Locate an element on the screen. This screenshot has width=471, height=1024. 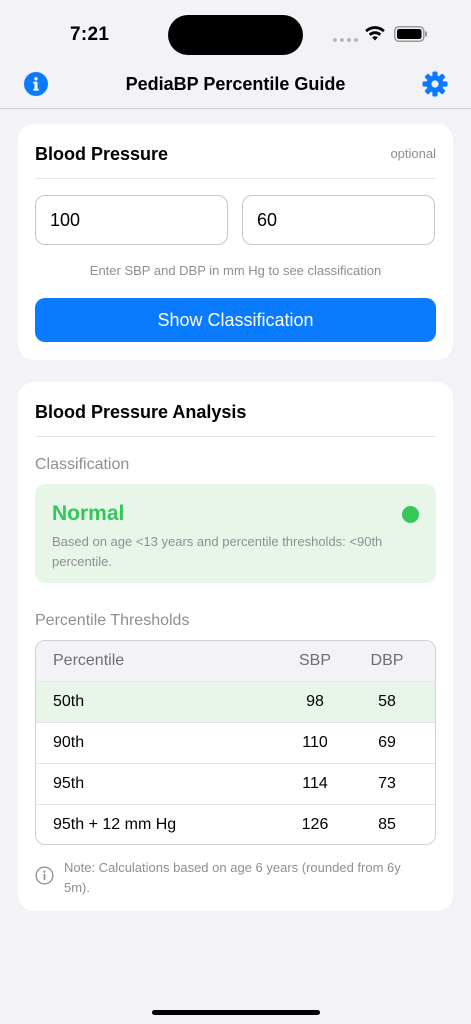
table-row: 50th 98 58 is located at coordinates (235, 702).